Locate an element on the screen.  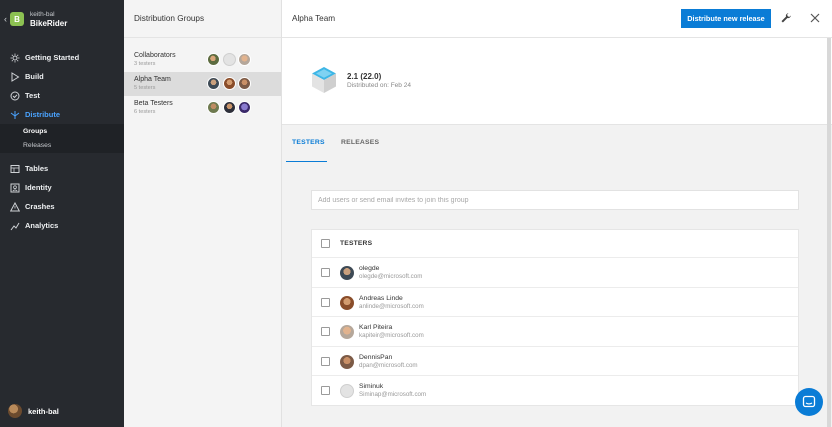
tester-name: Karl Piteira is located at coordinates (376, 327).